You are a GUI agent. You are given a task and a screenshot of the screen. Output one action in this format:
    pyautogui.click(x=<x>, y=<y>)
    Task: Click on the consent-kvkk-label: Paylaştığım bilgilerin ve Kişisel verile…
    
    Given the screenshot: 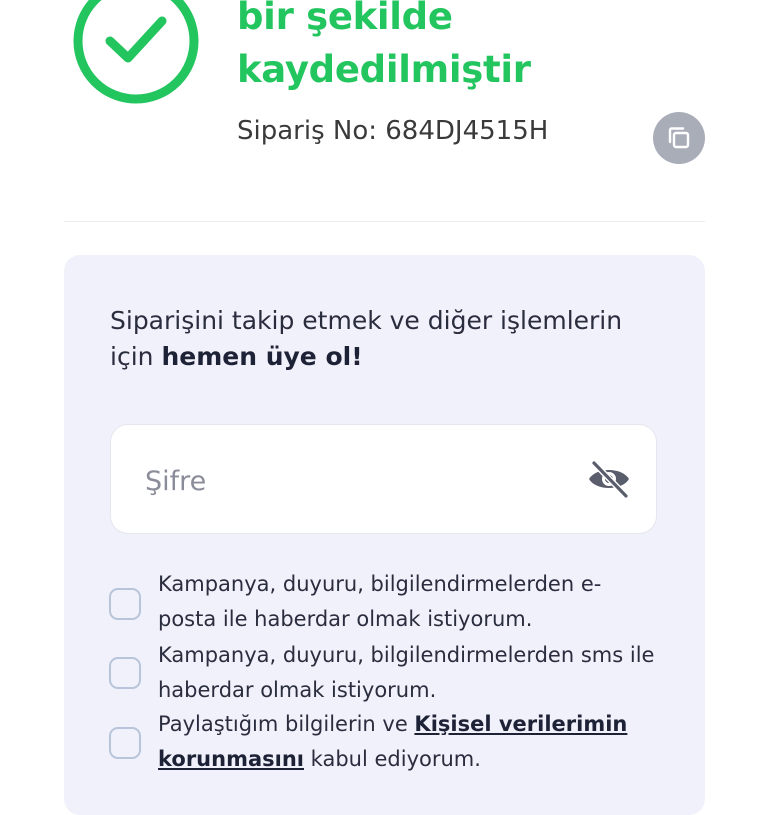 What is the action you would take?
    pyautogui.click(x=408, y=742)
    